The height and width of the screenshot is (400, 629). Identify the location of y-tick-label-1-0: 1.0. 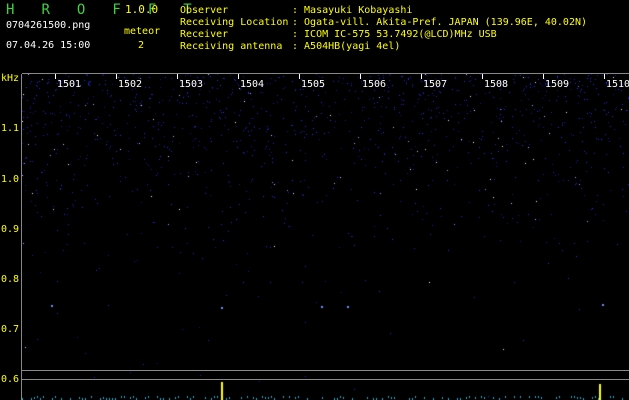
(10, 179).